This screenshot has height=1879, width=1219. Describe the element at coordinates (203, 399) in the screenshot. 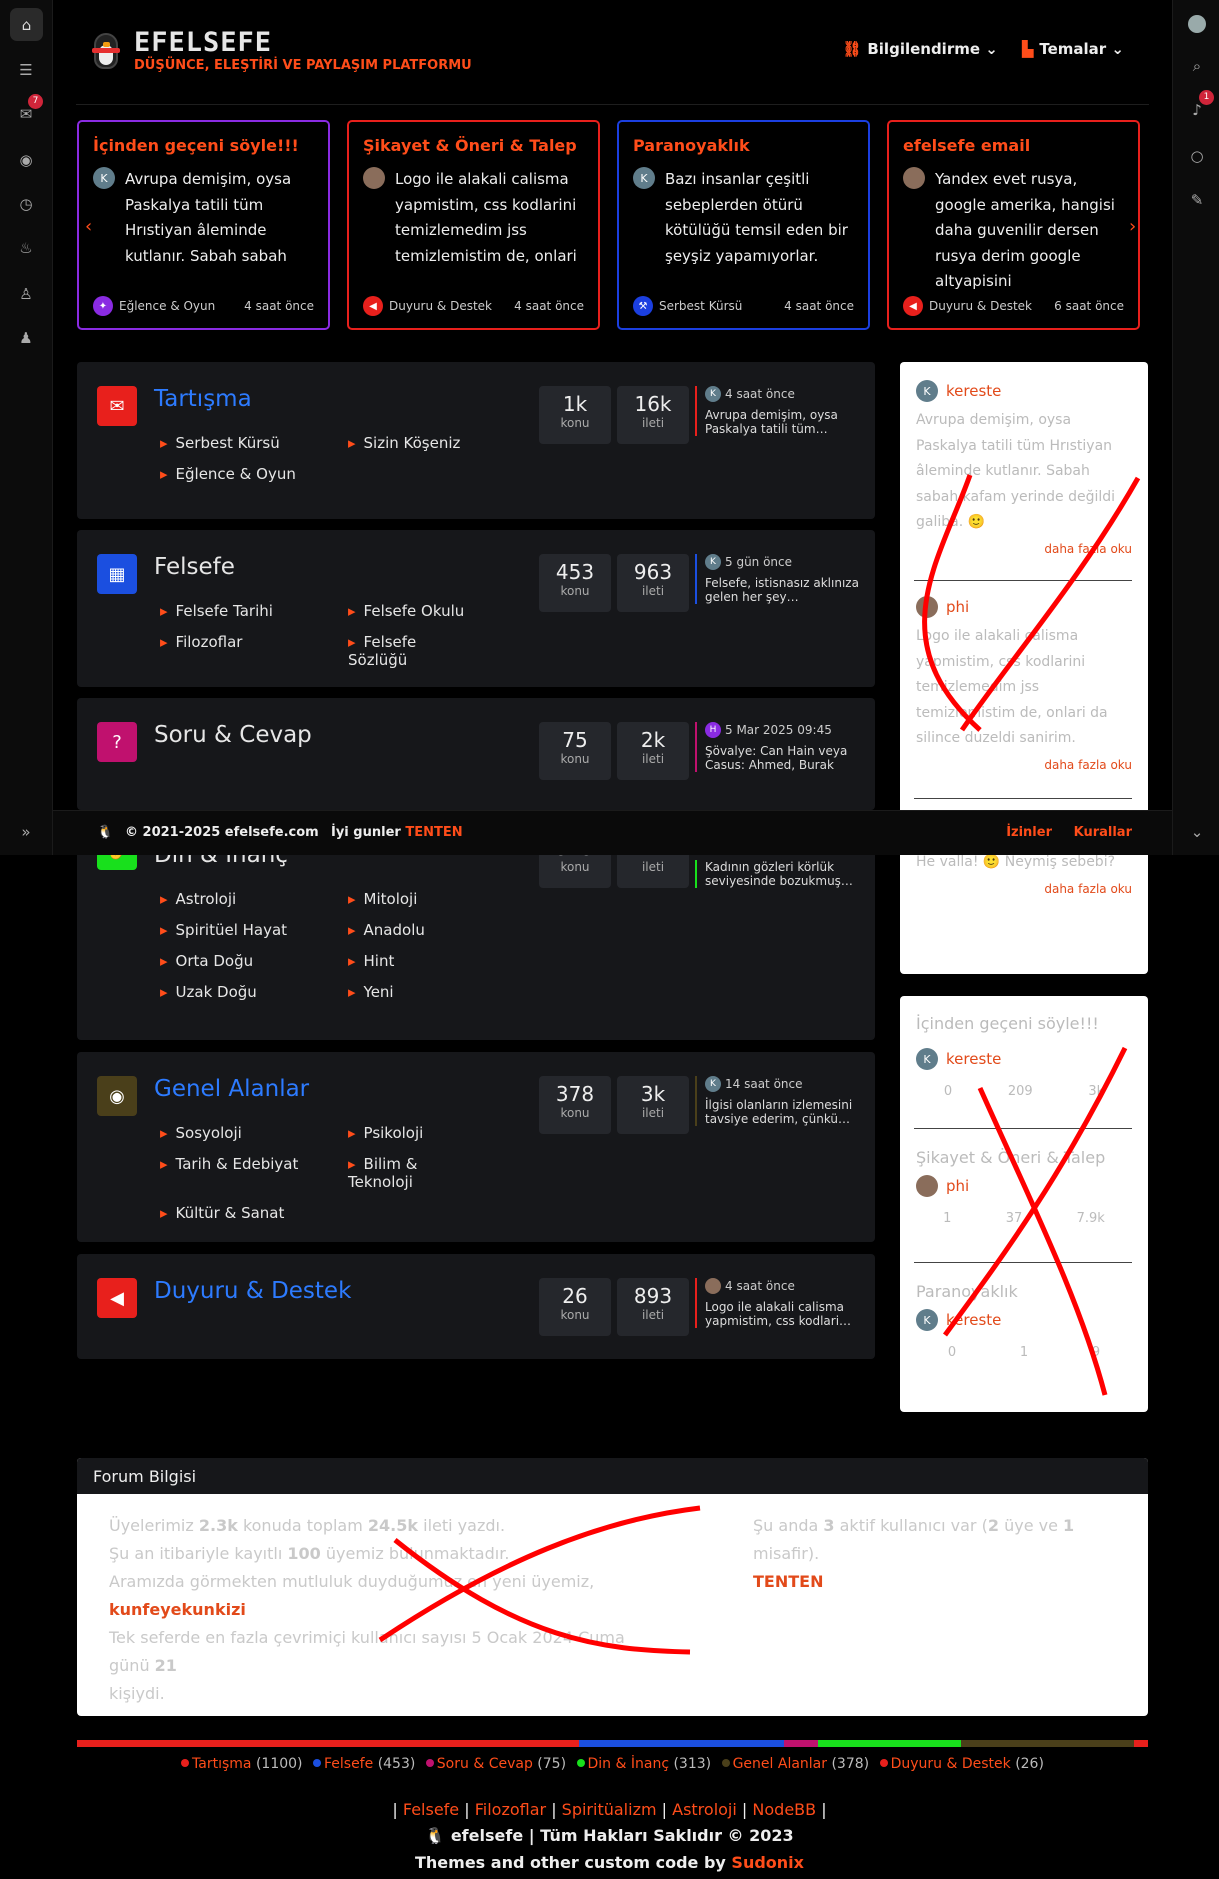

I see `forum-name: Tartışma` at that location.